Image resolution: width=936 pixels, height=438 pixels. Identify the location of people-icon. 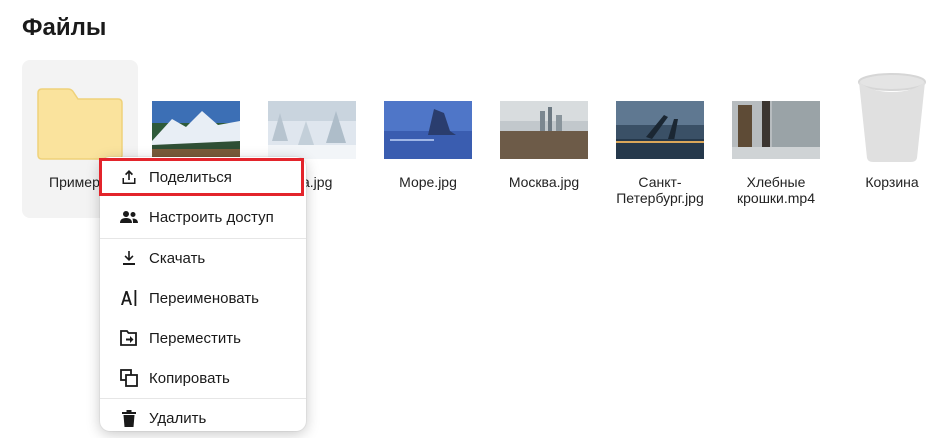
(129, 217).